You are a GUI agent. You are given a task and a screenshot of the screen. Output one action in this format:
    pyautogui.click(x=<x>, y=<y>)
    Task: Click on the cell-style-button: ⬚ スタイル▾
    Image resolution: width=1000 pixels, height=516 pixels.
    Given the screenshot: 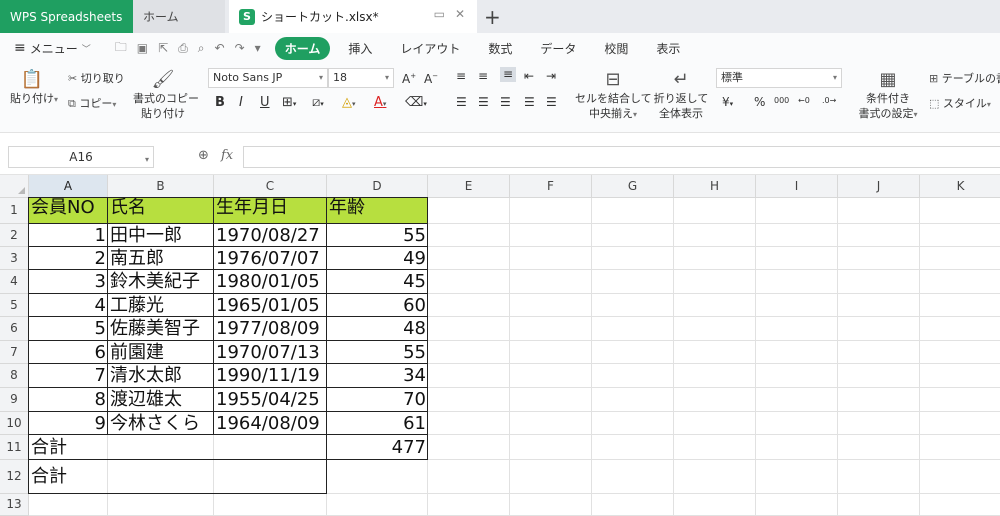 What is the action you would take?
    pyautogui.click(x=960, y=104)
    